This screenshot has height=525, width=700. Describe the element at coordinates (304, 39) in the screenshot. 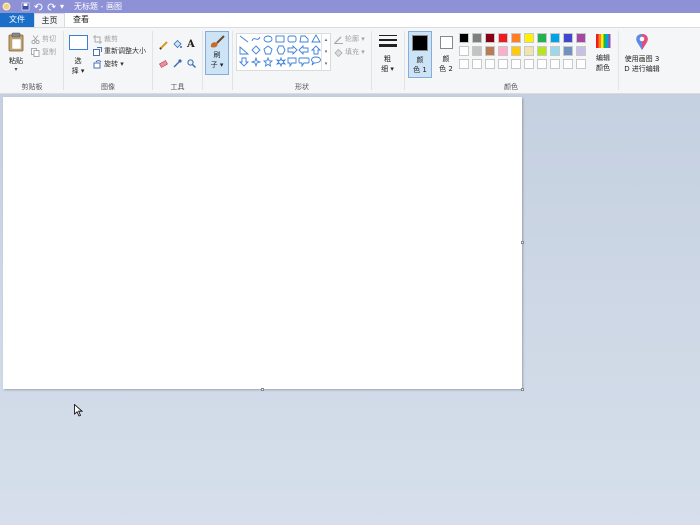

I see `polygon-shape-icon` at that location.